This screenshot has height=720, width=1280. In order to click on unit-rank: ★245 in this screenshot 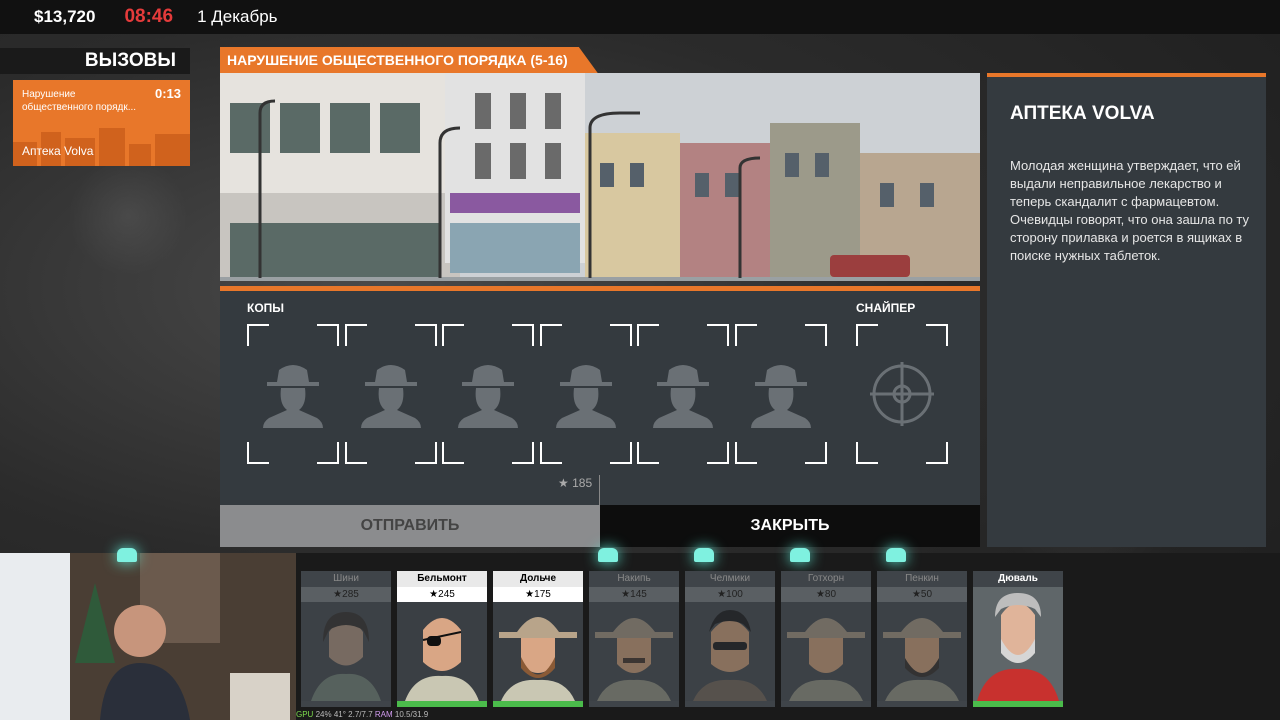, I will do `click(442, 594)`.